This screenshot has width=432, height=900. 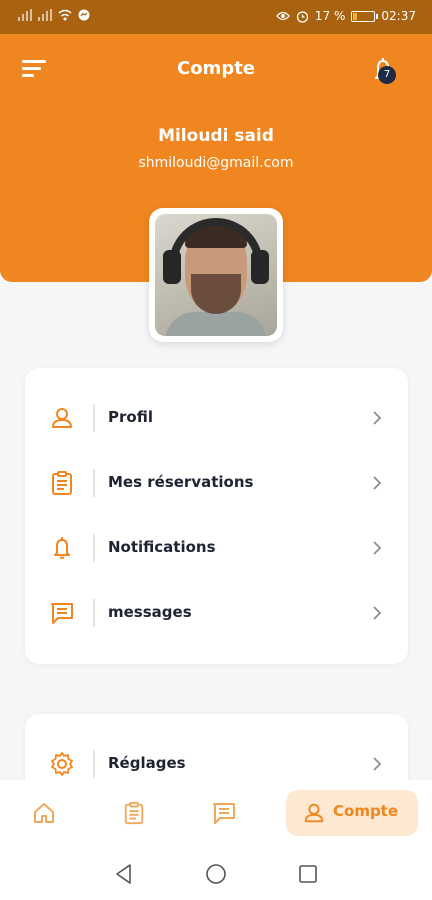 I want to click on menu-item-label: Notifications, so click(x=162, y=547).